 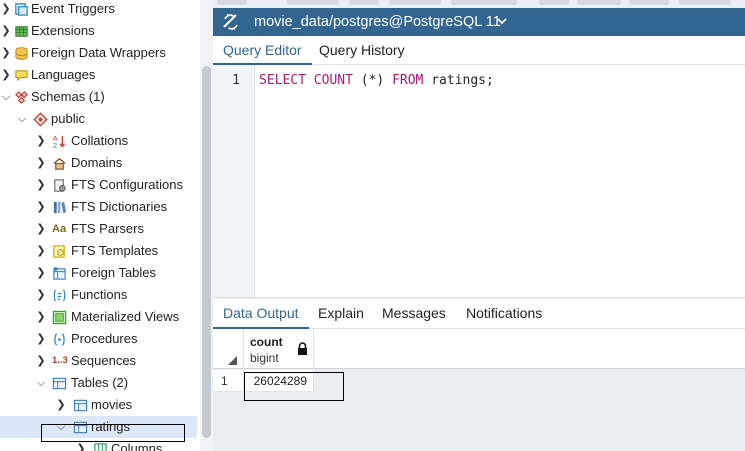 What do you see at coordinates (264, 358) in the screenshot?
I see `column-type: bigint` at bounding box center [264, 358].